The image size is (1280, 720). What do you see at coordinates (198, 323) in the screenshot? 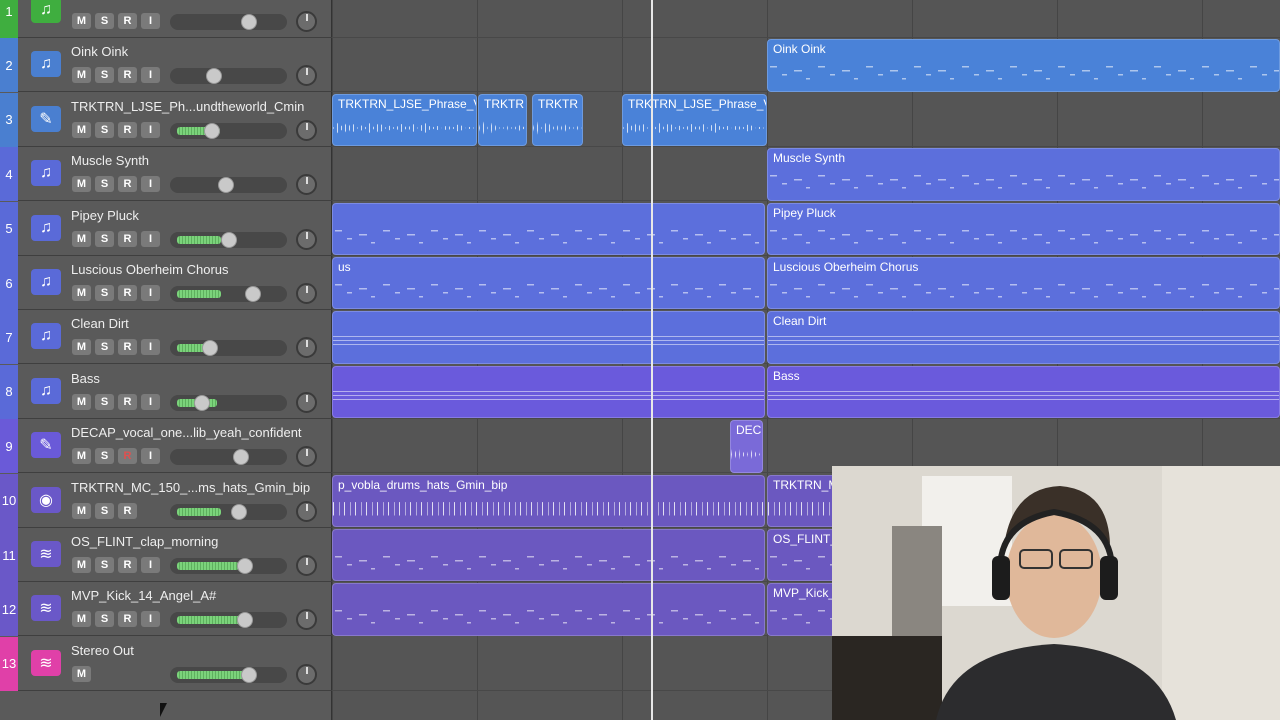
I see `track-name: Clean Dirt` at bounding box center [198, 323].